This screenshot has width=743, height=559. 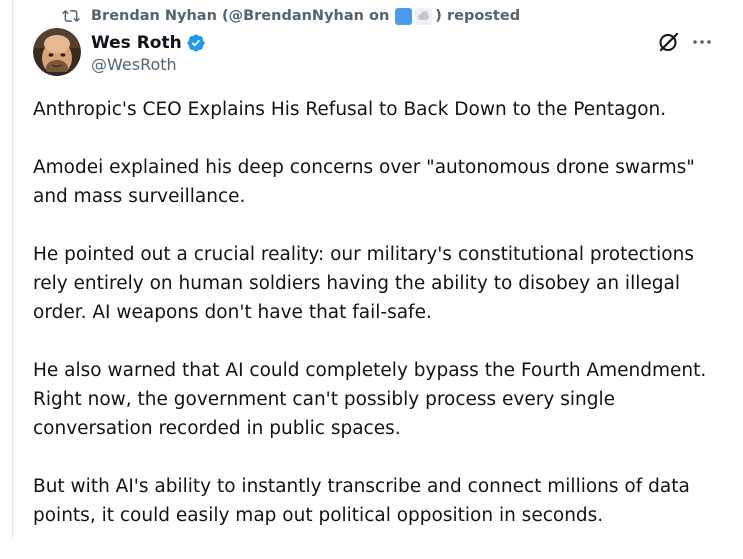 What do you see at coordinates (669, 42) in the screenshot?
I see `grok-icon` at bounding box center [669, 42].